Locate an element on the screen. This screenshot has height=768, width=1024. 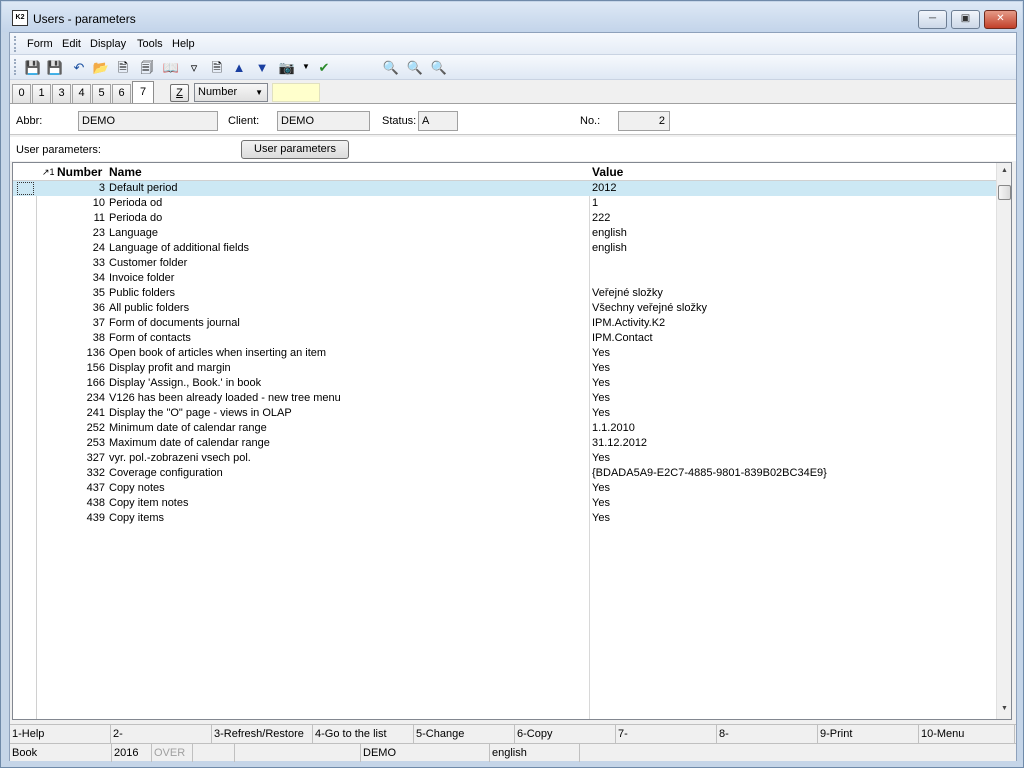
sort-indicator-icon: ↗1 is located at coordinates (48, 172).